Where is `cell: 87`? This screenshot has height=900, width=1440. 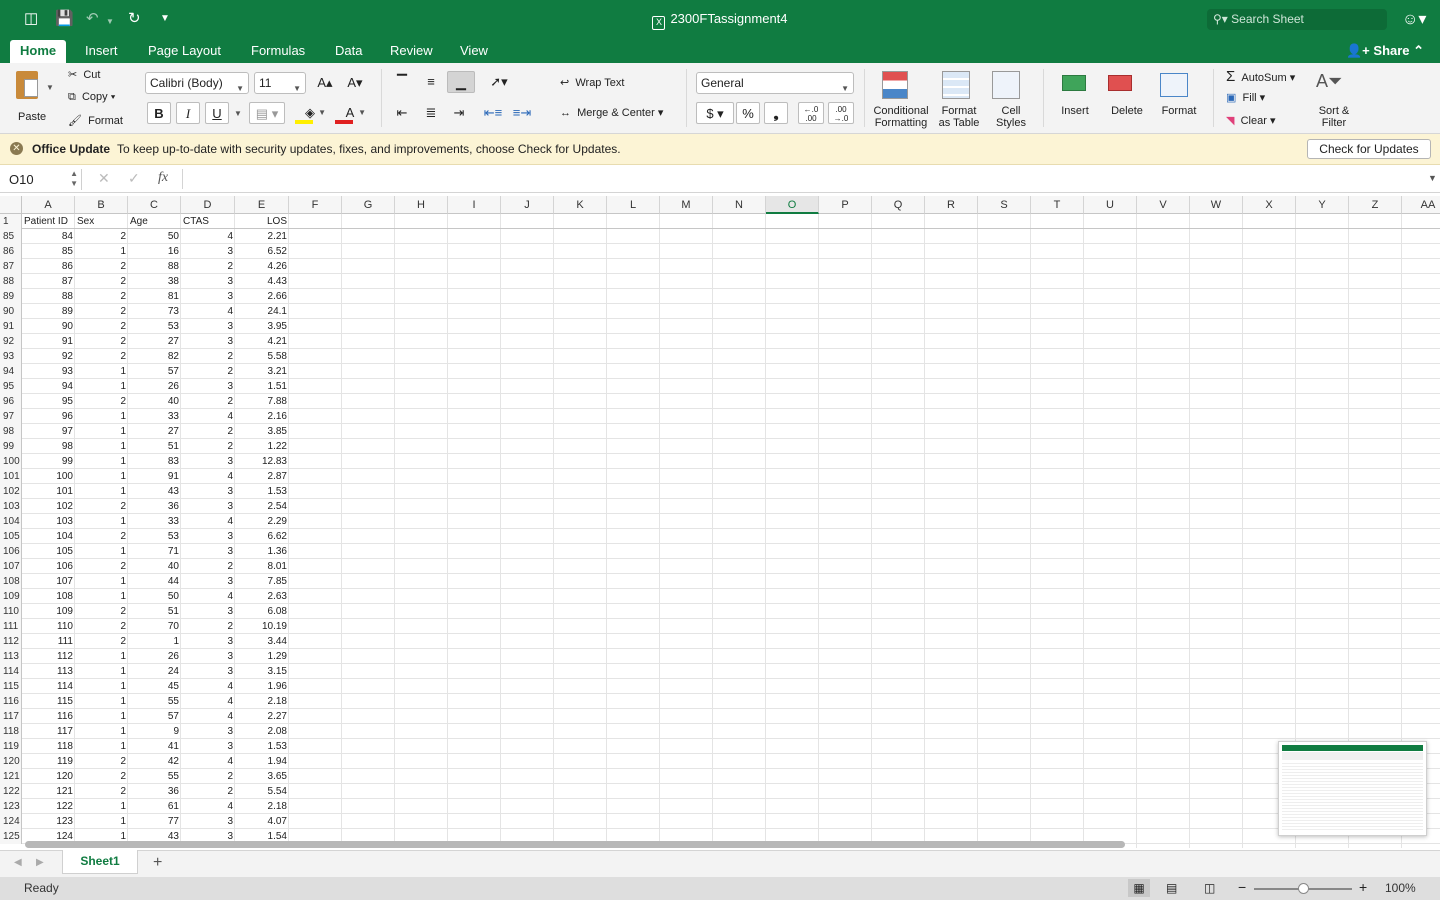 cell: 87 is located at coordinates (48, 281).